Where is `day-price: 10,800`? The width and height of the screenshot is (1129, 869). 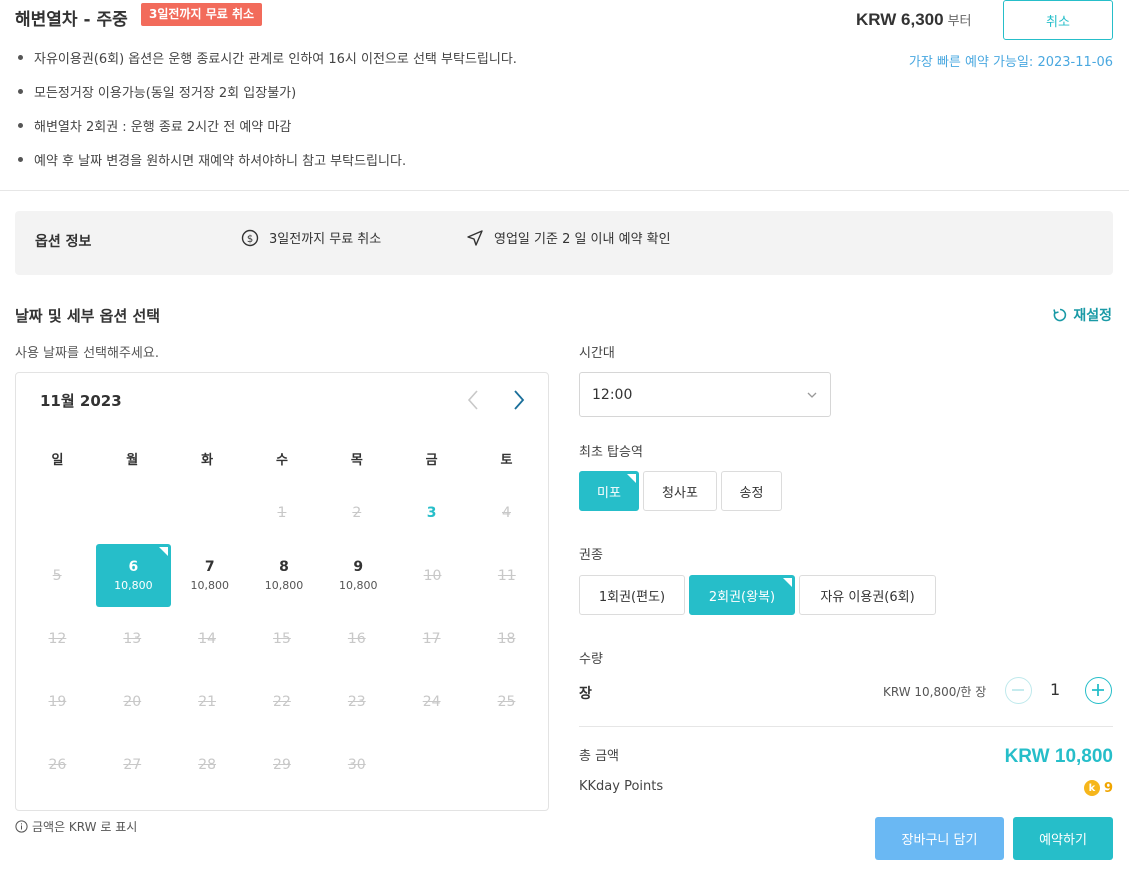
day-price: 10,800 is located at coordinates (284, 585).